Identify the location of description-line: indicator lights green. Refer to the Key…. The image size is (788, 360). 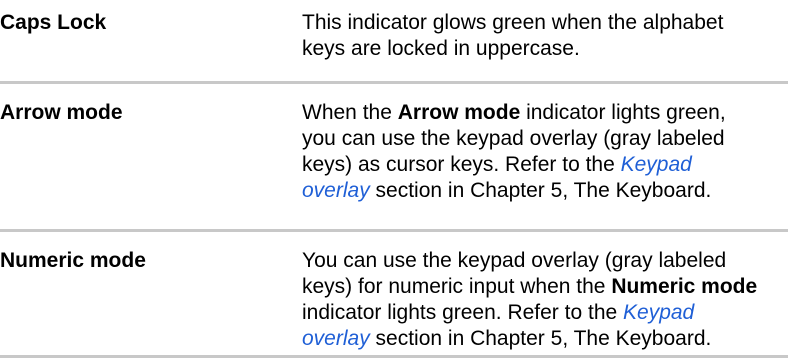
(537, 313).